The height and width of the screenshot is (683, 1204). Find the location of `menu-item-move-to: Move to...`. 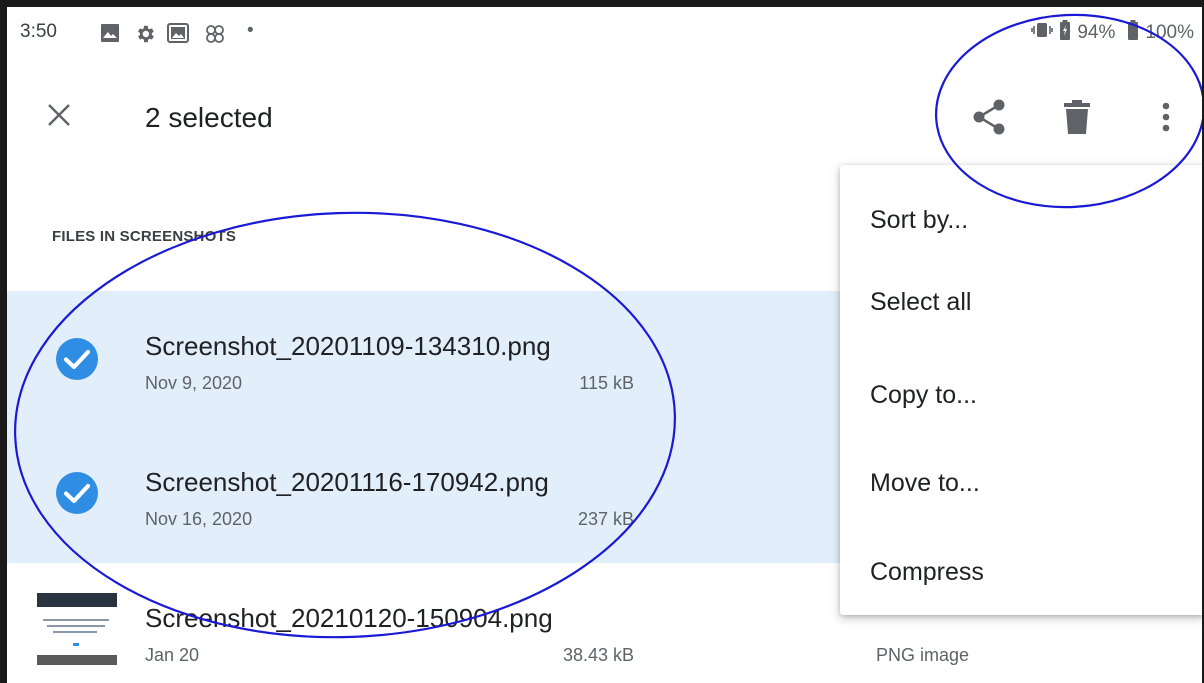

menu-item-move-to: Move to... is located at coordinates (1021, 483).